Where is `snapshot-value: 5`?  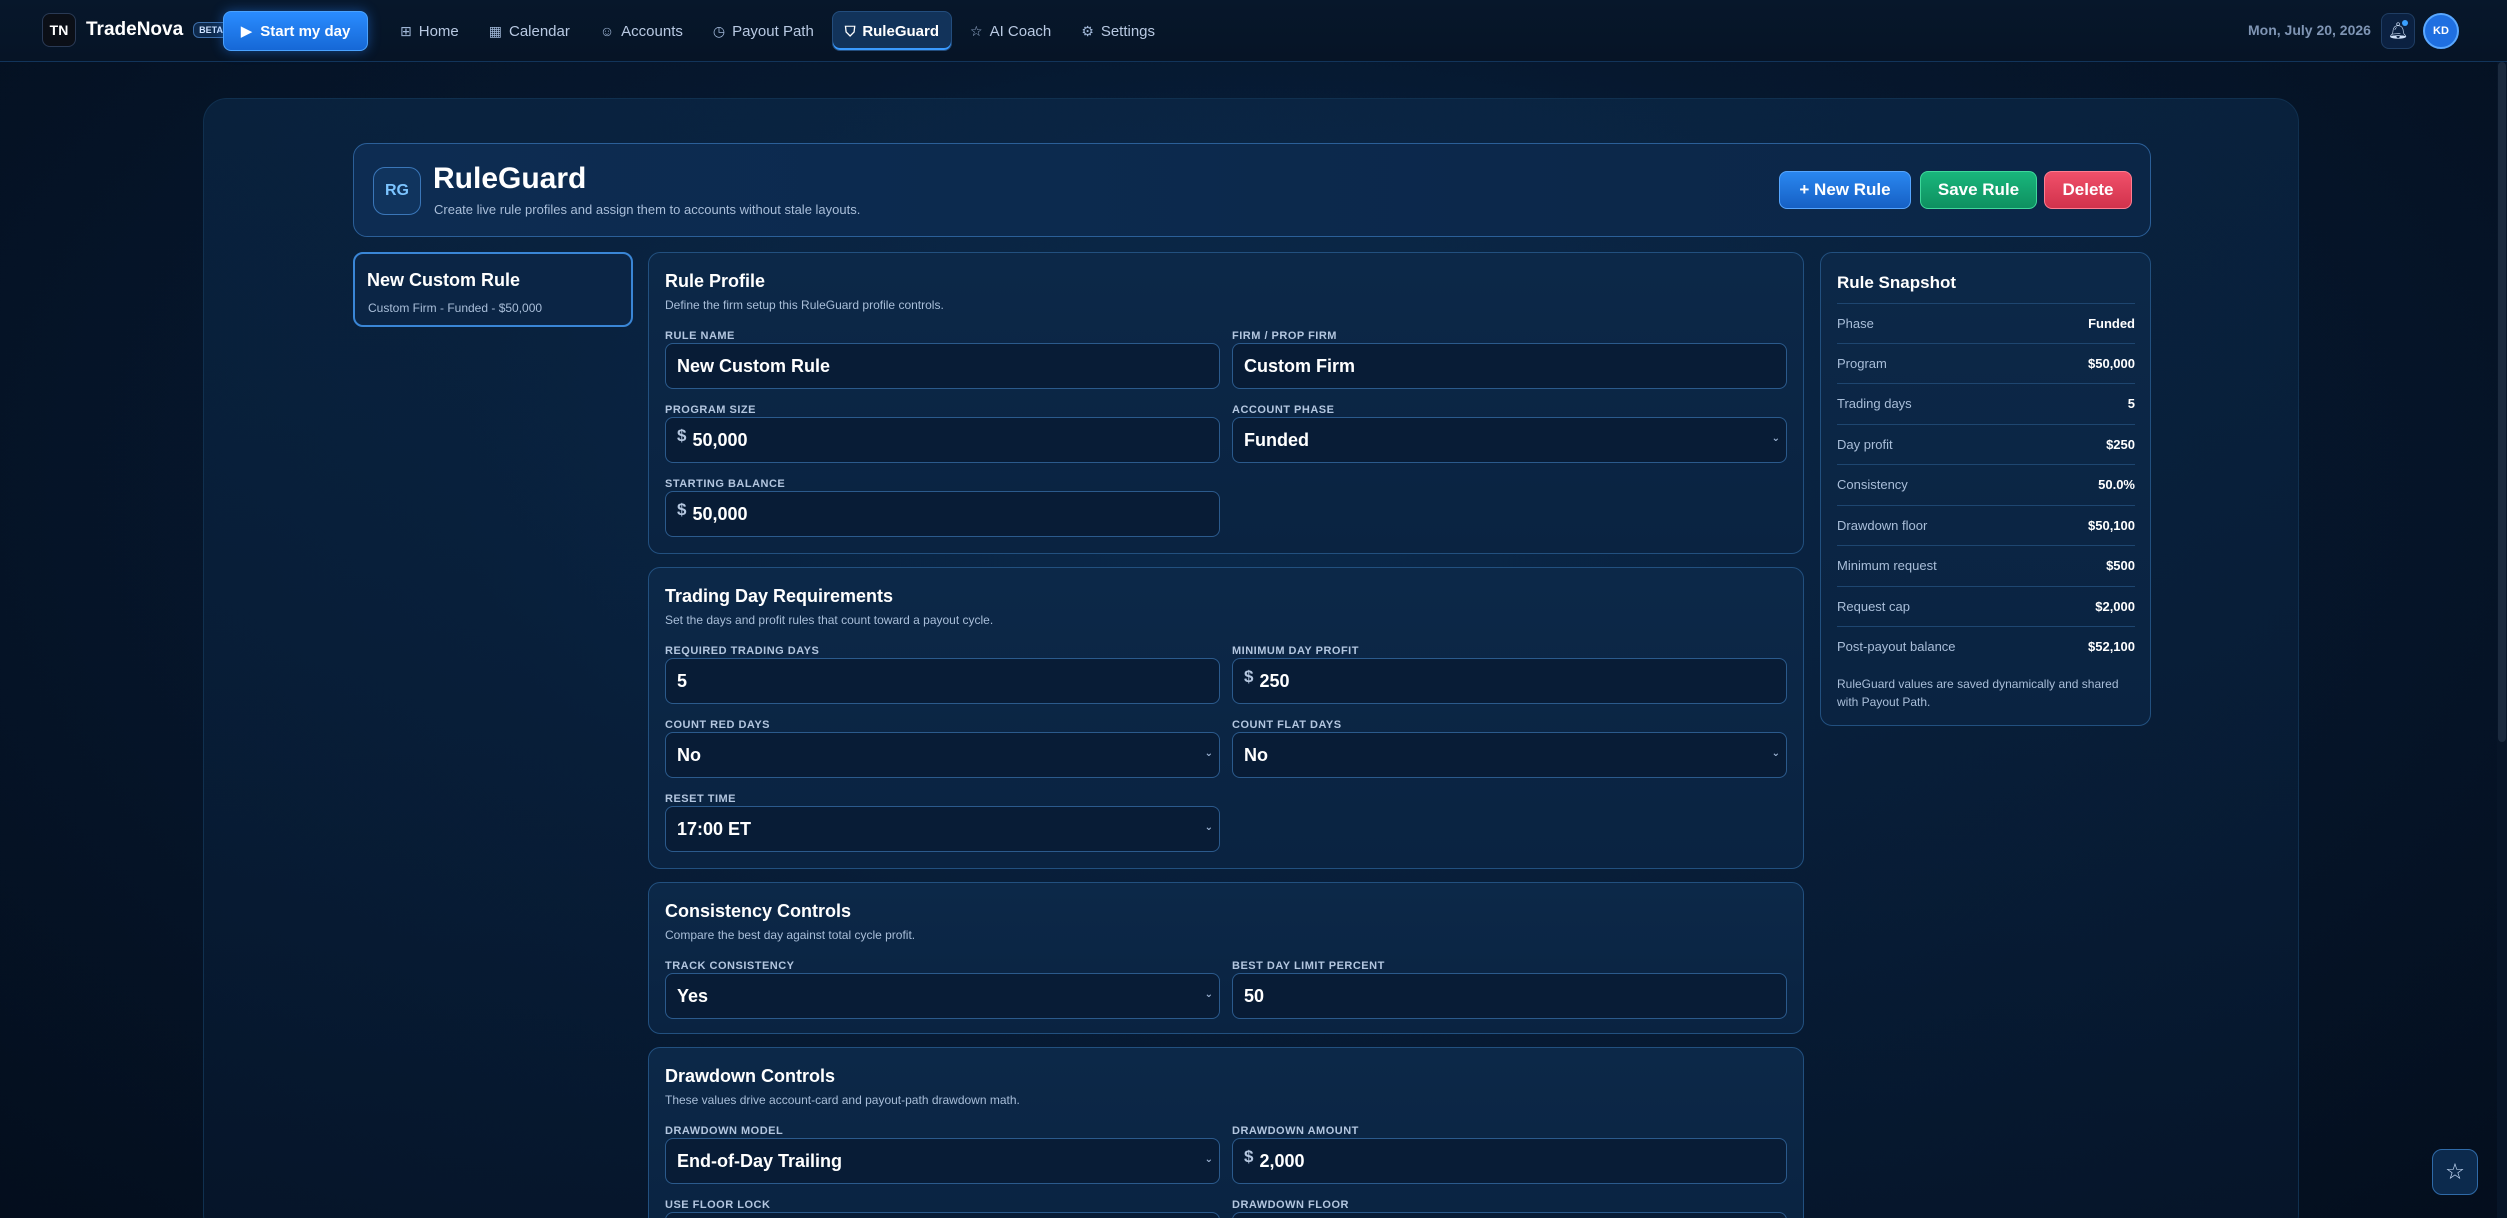
snapshot-value: 5 is located at coordinates (2131, 403).